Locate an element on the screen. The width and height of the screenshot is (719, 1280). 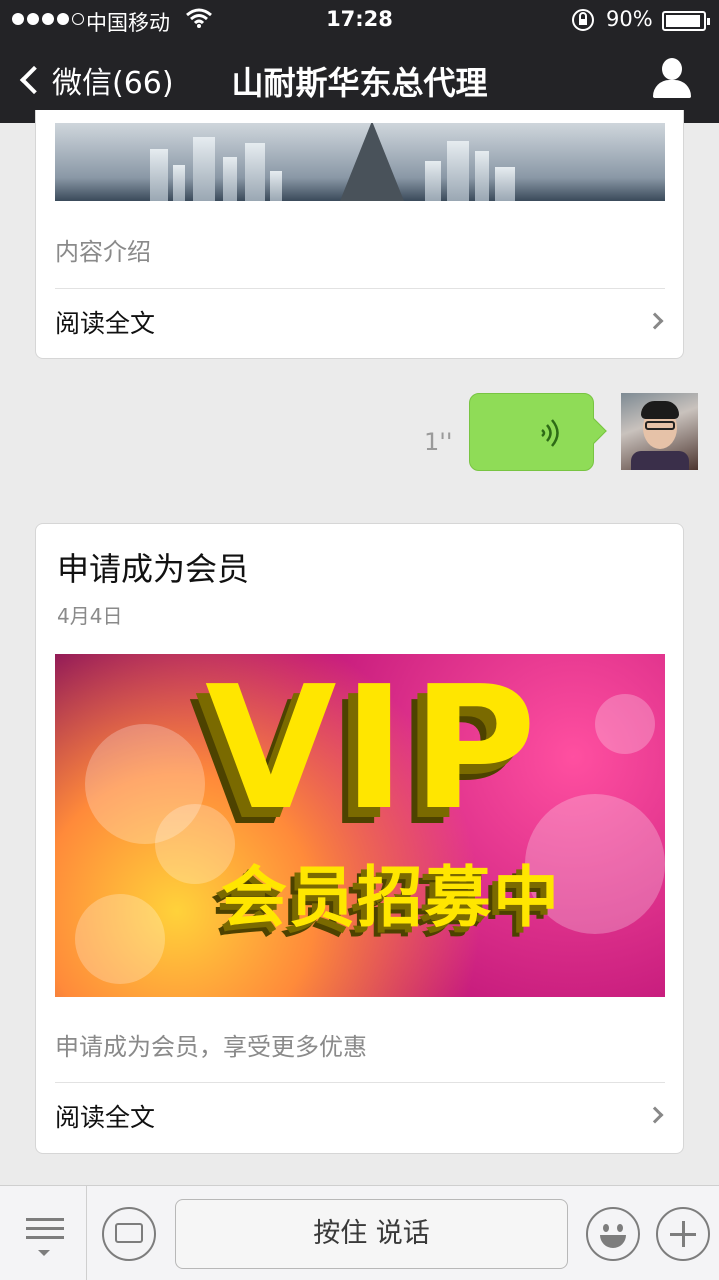
keyboard-button is located at coordinates (129, 1234).